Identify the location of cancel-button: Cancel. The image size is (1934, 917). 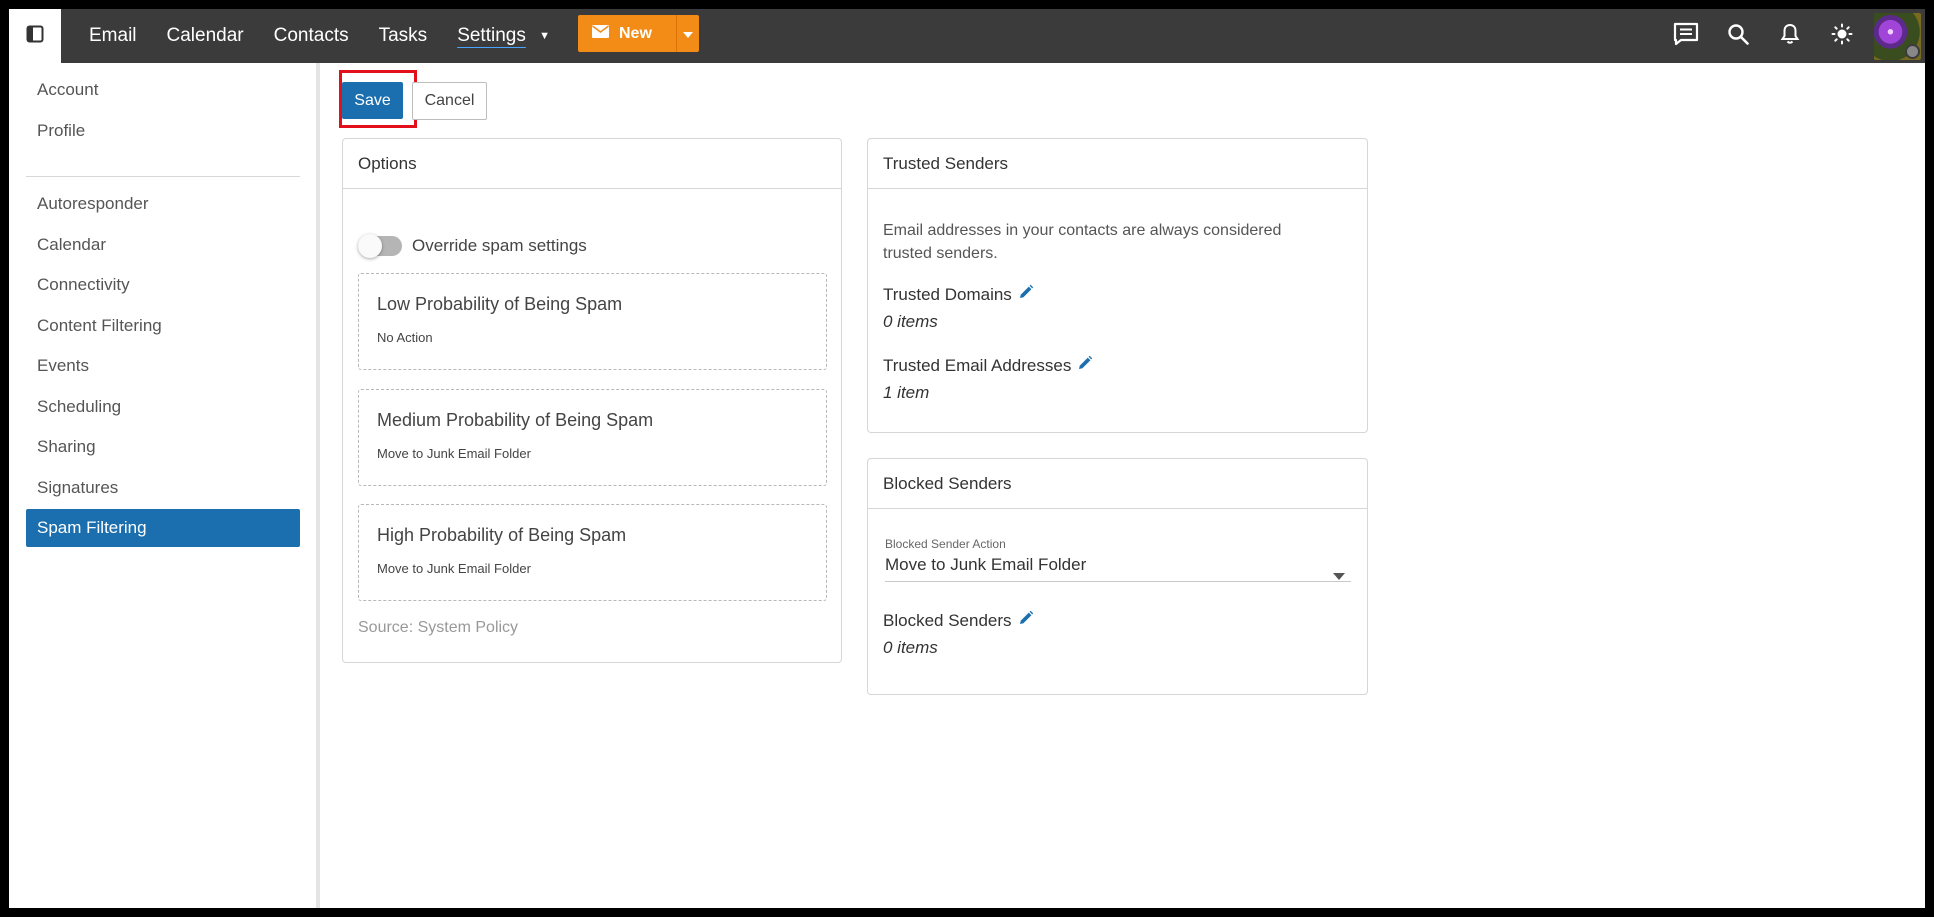
(449, 101).